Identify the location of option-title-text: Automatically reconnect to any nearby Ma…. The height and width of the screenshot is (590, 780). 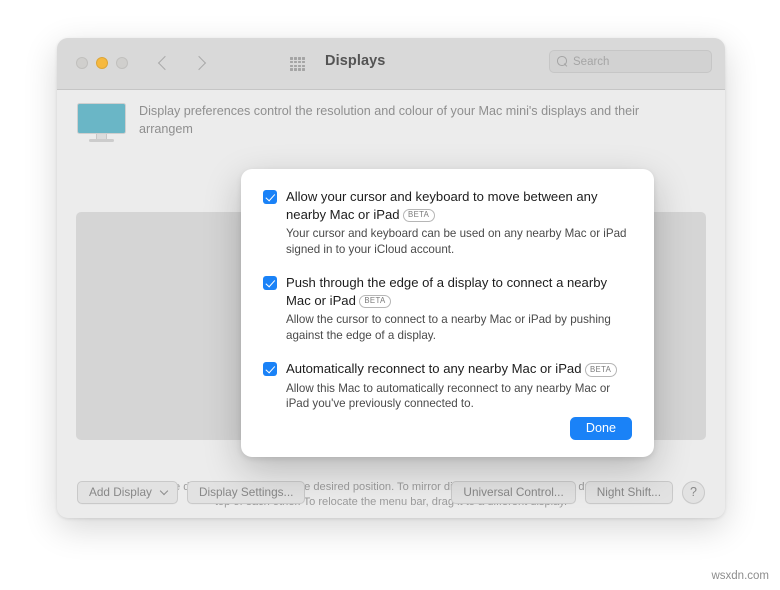
(434, 368).